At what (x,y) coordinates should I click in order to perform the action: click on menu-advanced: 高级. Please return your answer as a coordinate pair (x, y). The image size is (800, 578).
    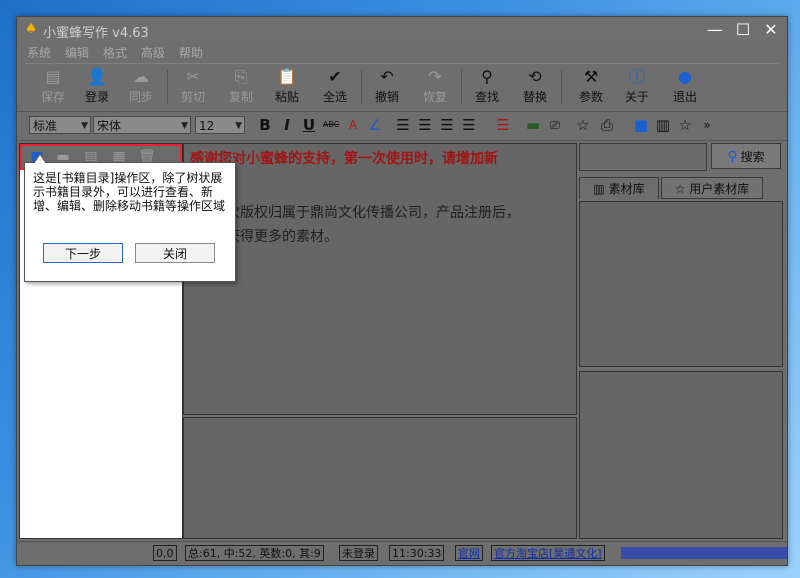
    Looking at the image, I should click on (153, 52).